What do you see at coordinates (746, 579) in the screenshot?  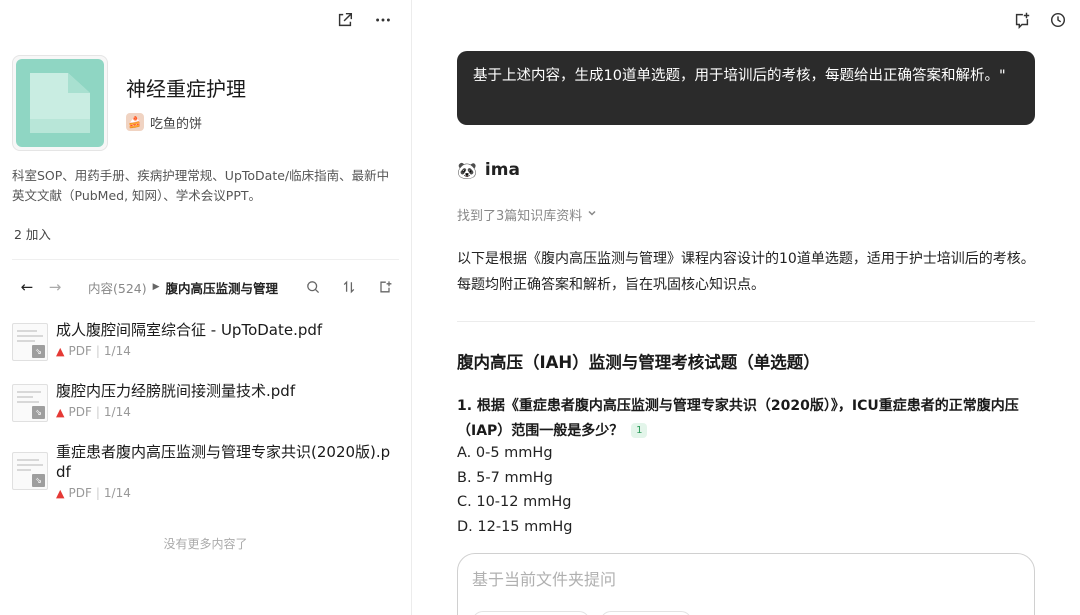 I see `ask-input` at bounding box center [746, 579].